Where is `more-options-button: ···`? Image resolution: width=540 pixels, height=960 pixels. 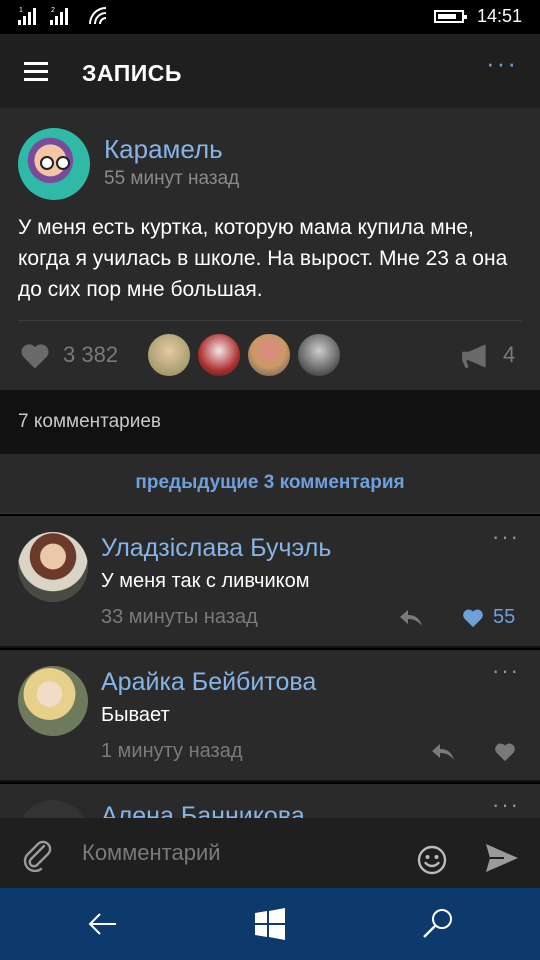
more-options-button: ··· is located at coordinates (502, 63).